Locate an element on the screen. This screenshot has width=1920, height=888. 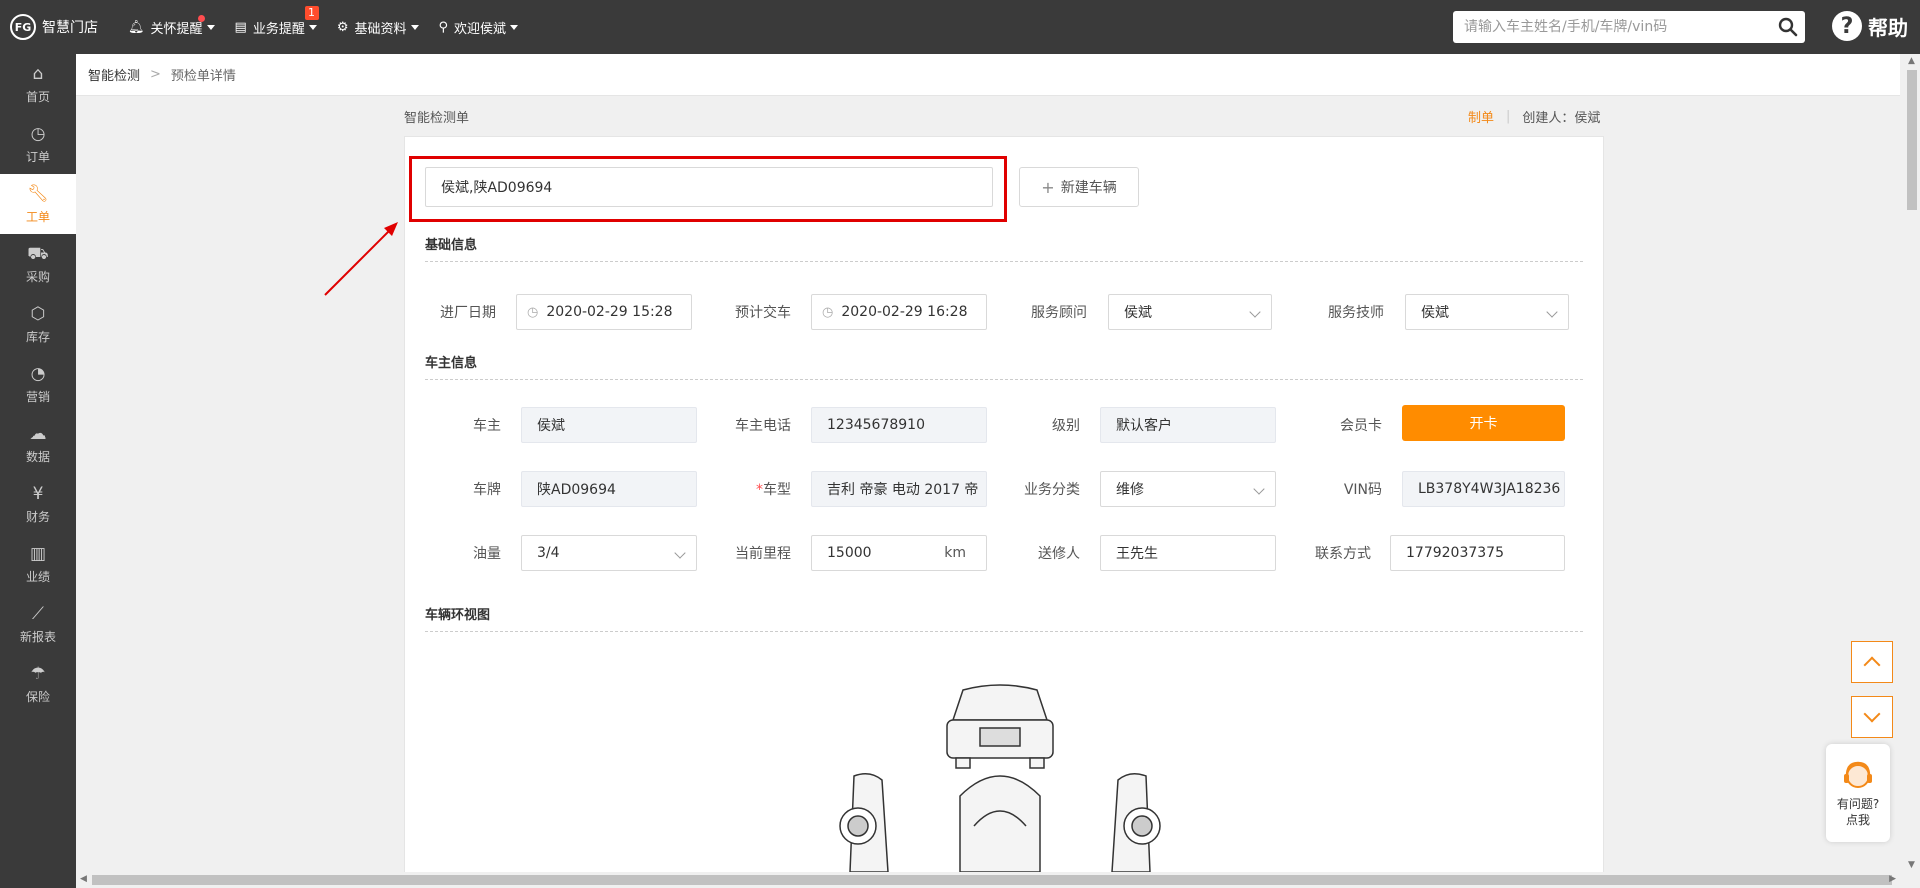
plate-label: 车牌 is located at coordinates (487, 490).